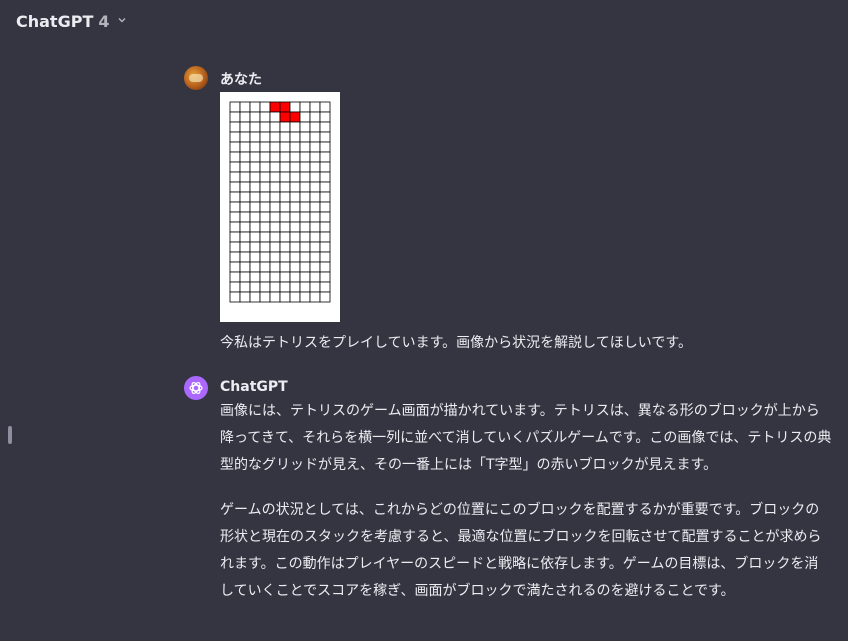 This screenshot has height=641, width=848. I want to click on model-selector: ChatGPT 4, so click(71, 21).